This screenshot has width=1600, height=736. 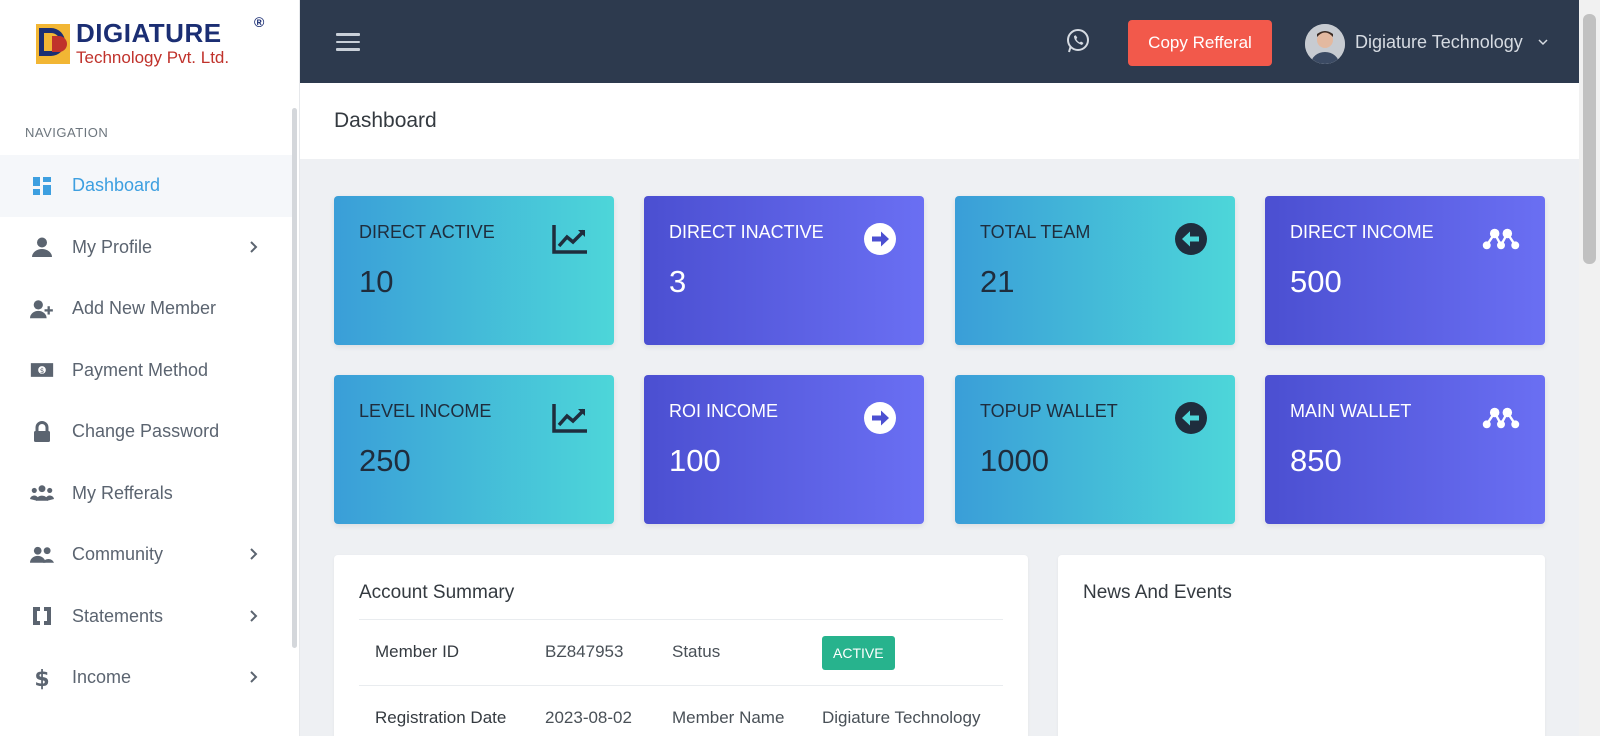 I want to click on stat-card-topup-wallet: TOPUP WALLET 1000, so click(x=1095, y=449).